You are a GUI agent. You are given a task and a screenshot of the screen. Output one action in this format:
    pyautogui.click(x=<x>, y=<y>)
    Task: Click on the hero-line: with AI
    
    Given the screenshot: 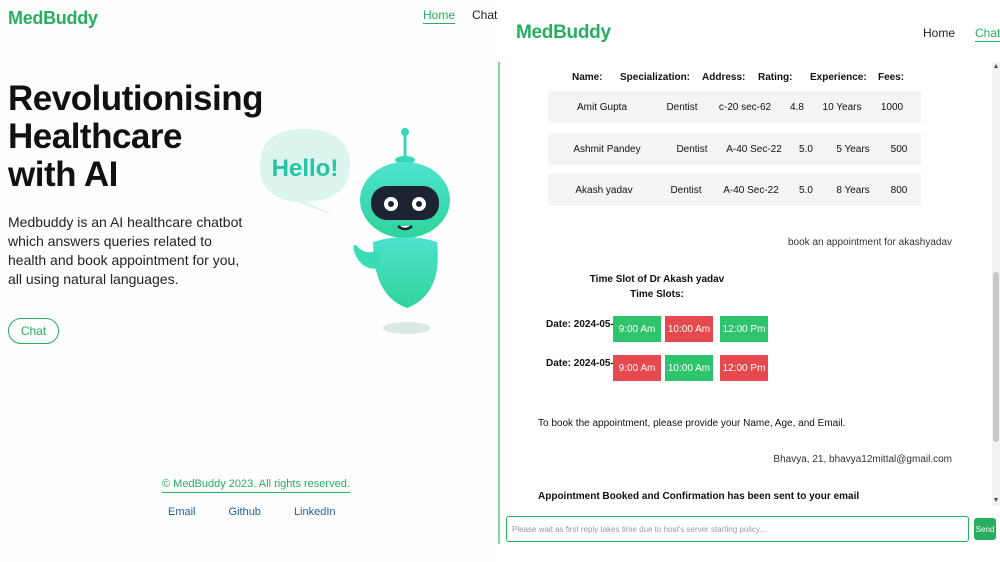 What is the action you would take?
    pyautogui.click(x=63, y=174)
    